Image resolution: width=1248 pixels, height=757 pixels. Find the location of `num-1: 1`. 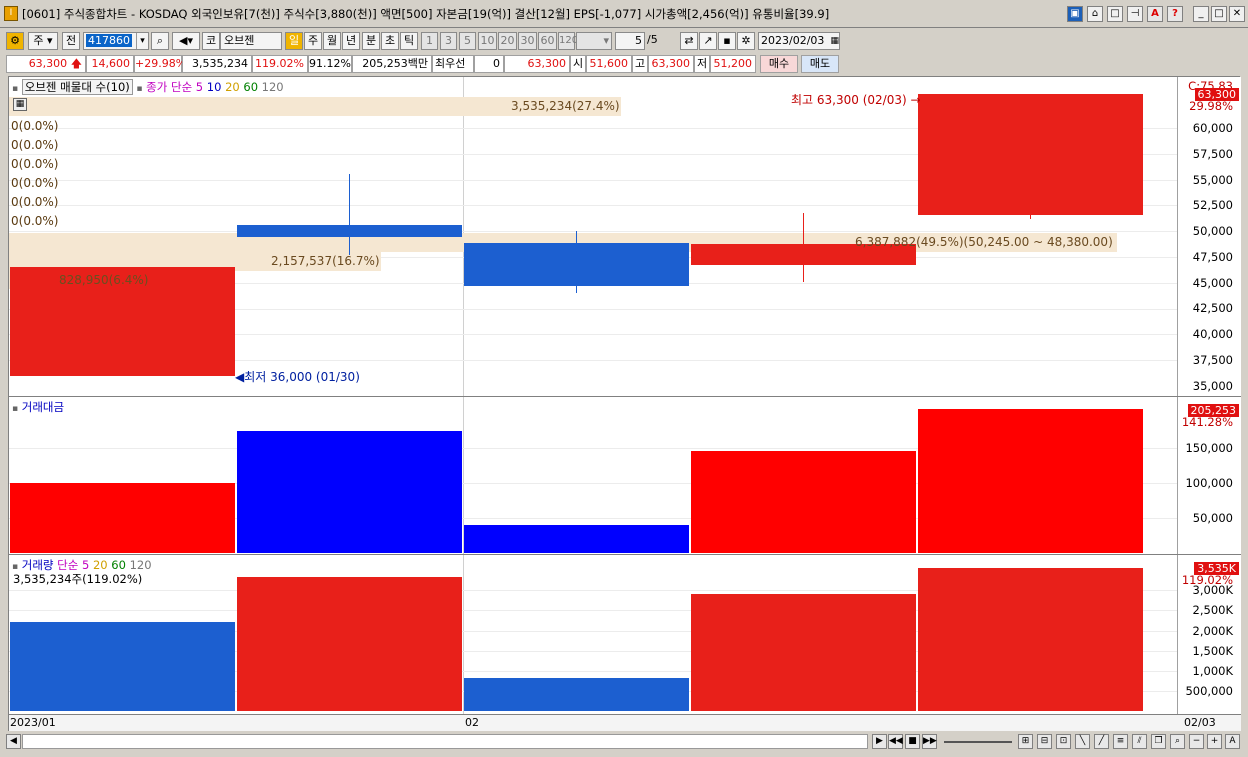

num-1: 1 is located at coordinates (429, 41).